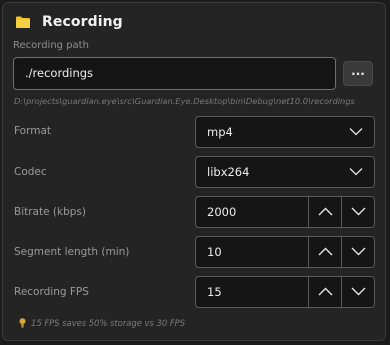  Describe the element at coordinates (51, 292) in the screenshot. I see `recording-fps-label: Recording FPS` at that location.